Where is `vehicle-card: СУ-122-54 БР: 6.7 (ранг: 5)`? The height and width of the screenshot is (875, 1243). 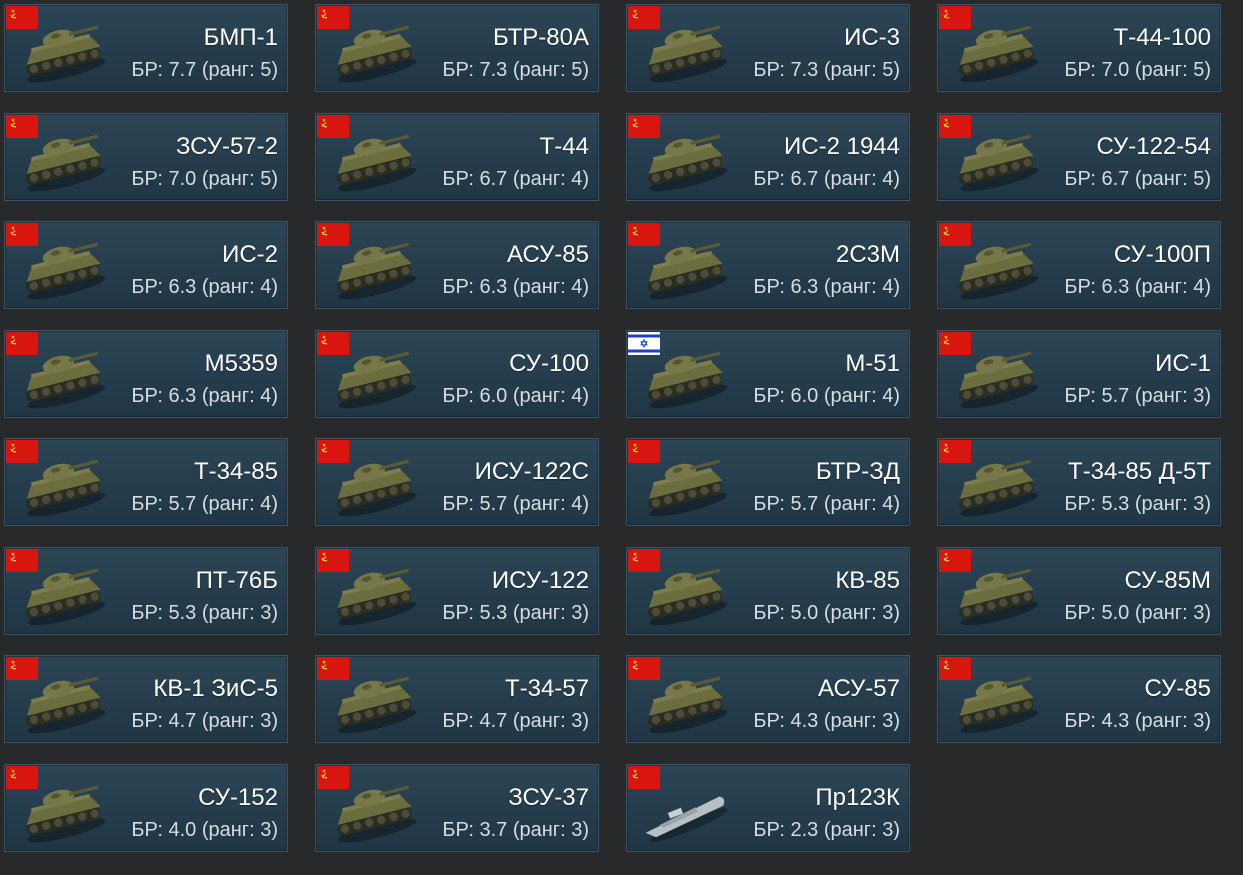 vehicle-card: СУ-122-54 БР: 6.7 (ранг: 5) is located at coordinates (1079, 156).